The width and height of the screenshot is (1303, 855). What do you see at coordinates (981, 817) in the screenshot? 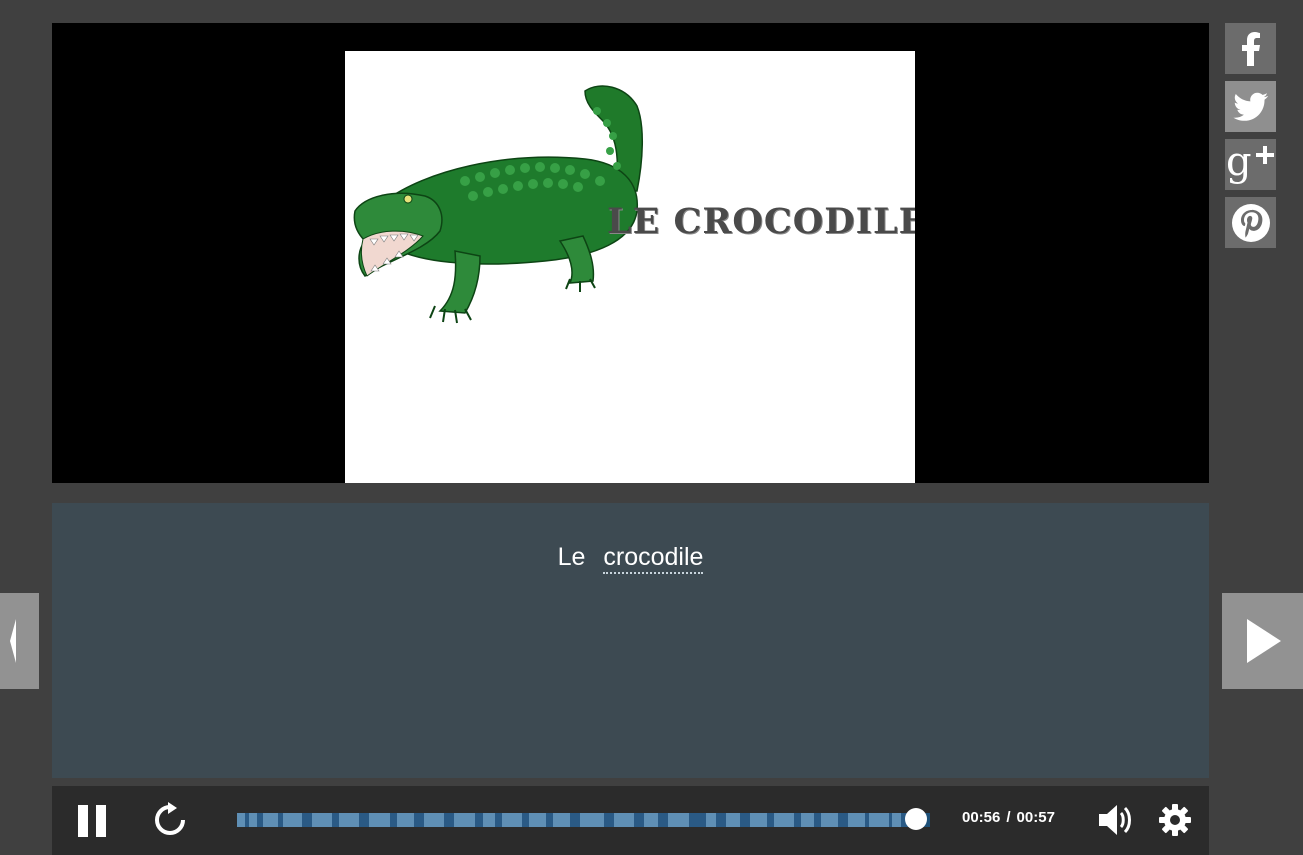
I see `current-time: 00:56` at bounding box center [981, 817].